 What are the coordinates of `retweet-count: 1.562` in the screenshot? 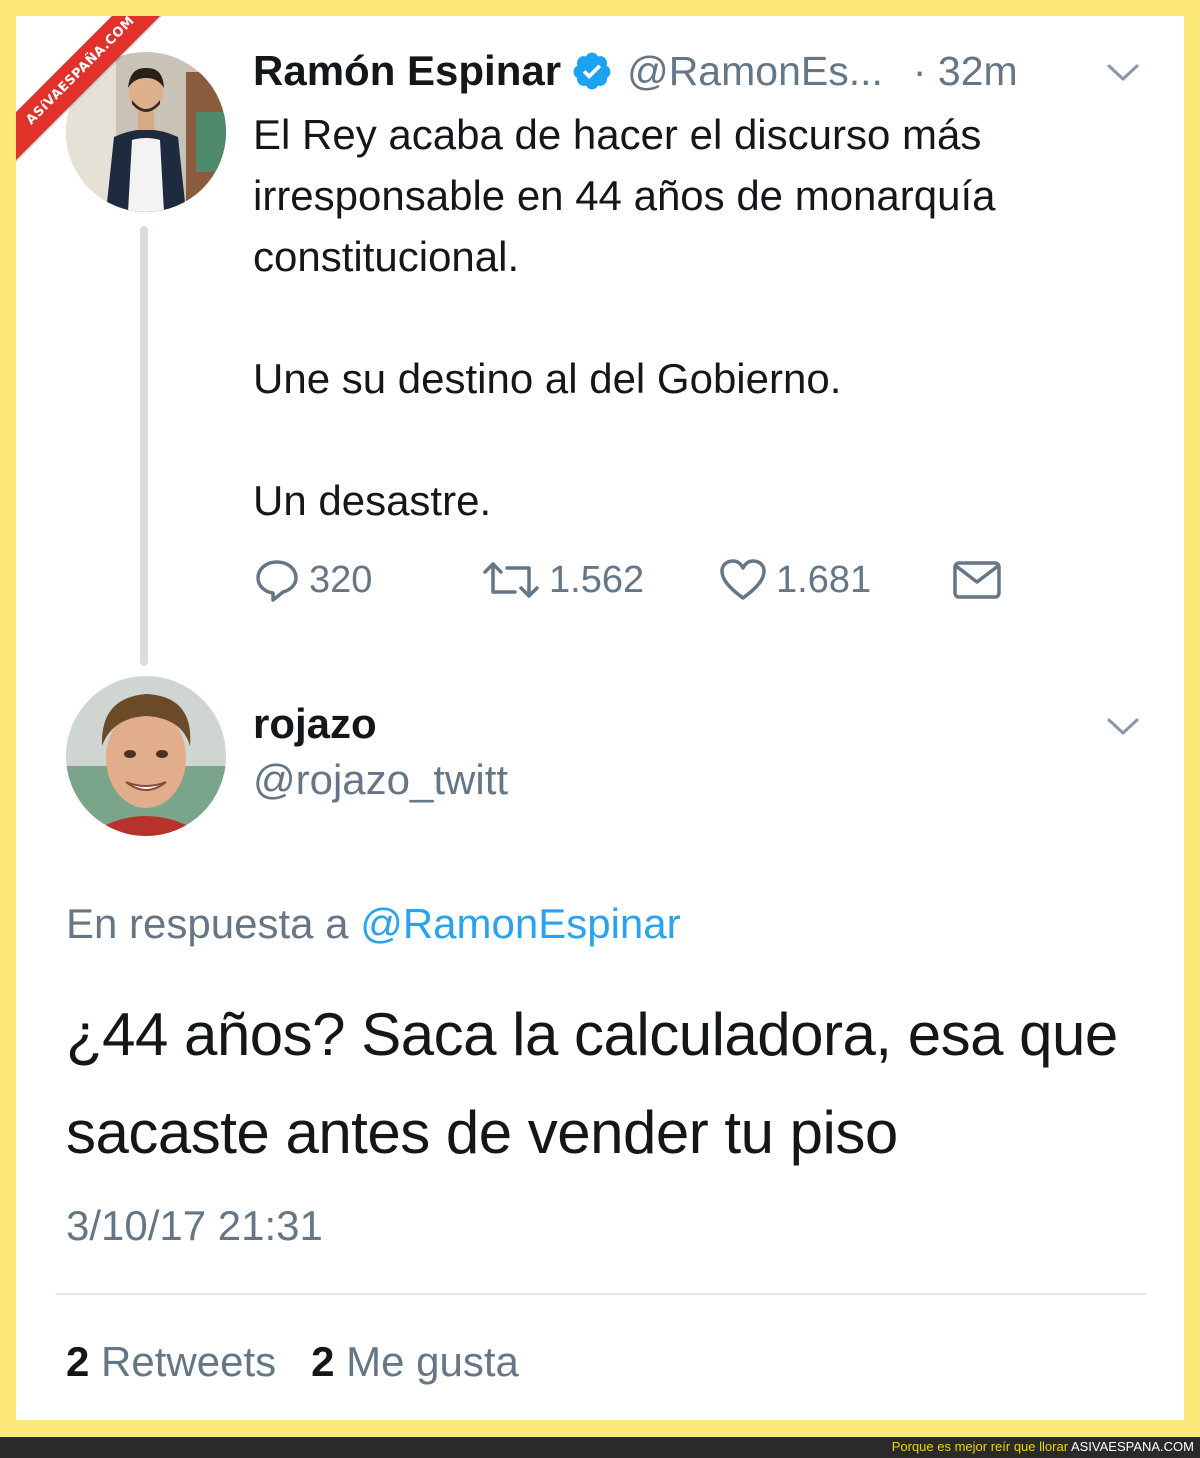 It's located at (597, 579).